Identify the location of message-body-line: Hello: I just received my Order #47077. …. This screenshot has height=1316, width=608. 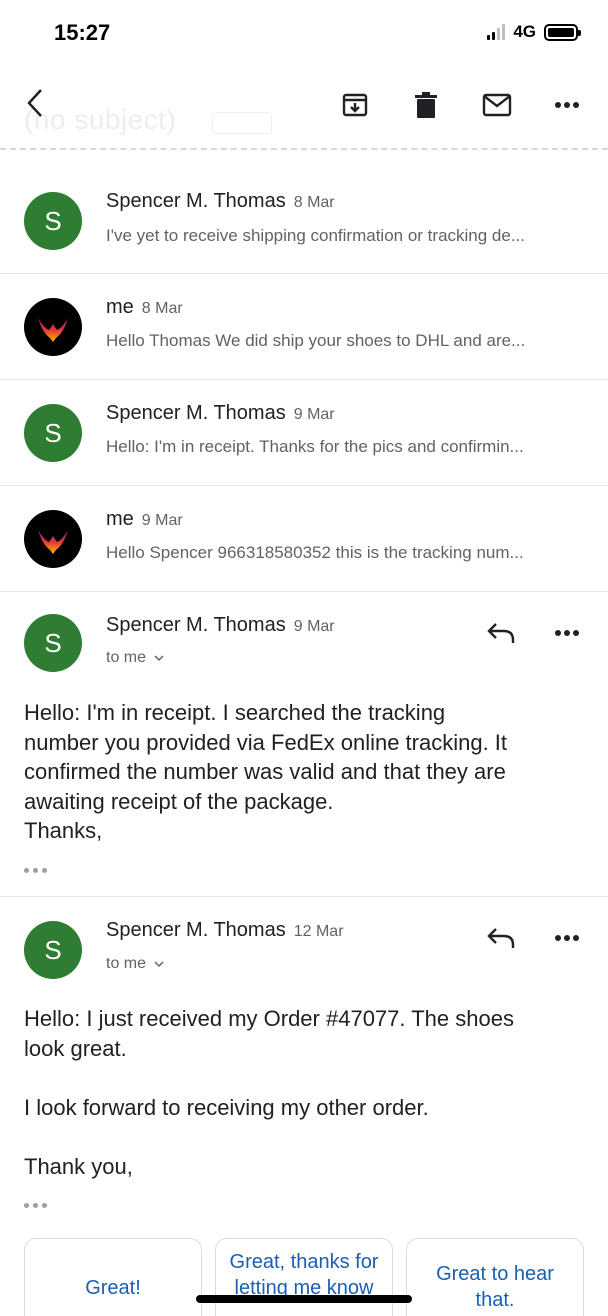
(269, 1033).